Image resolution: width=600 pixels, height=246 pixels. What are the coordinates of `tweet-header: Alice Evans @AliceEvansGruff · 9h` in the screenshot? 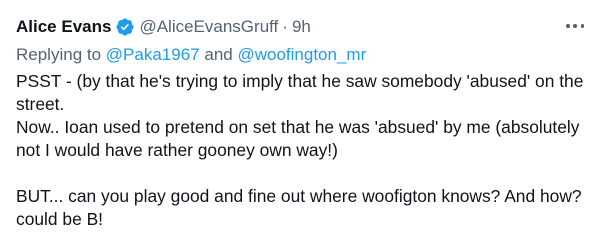 It's located at (300, 27).